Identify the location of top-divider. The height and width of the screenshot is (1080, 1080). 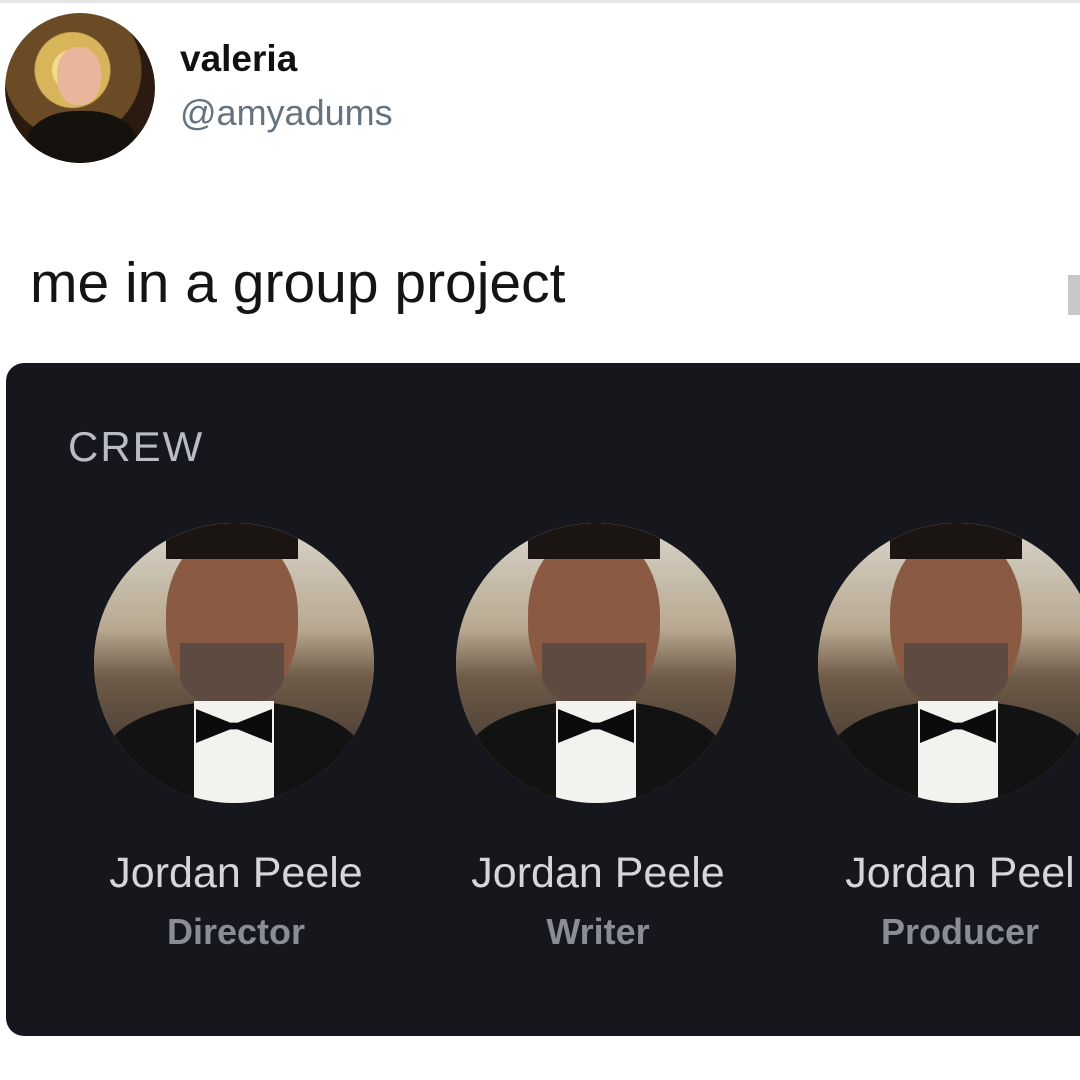
(540, 1).